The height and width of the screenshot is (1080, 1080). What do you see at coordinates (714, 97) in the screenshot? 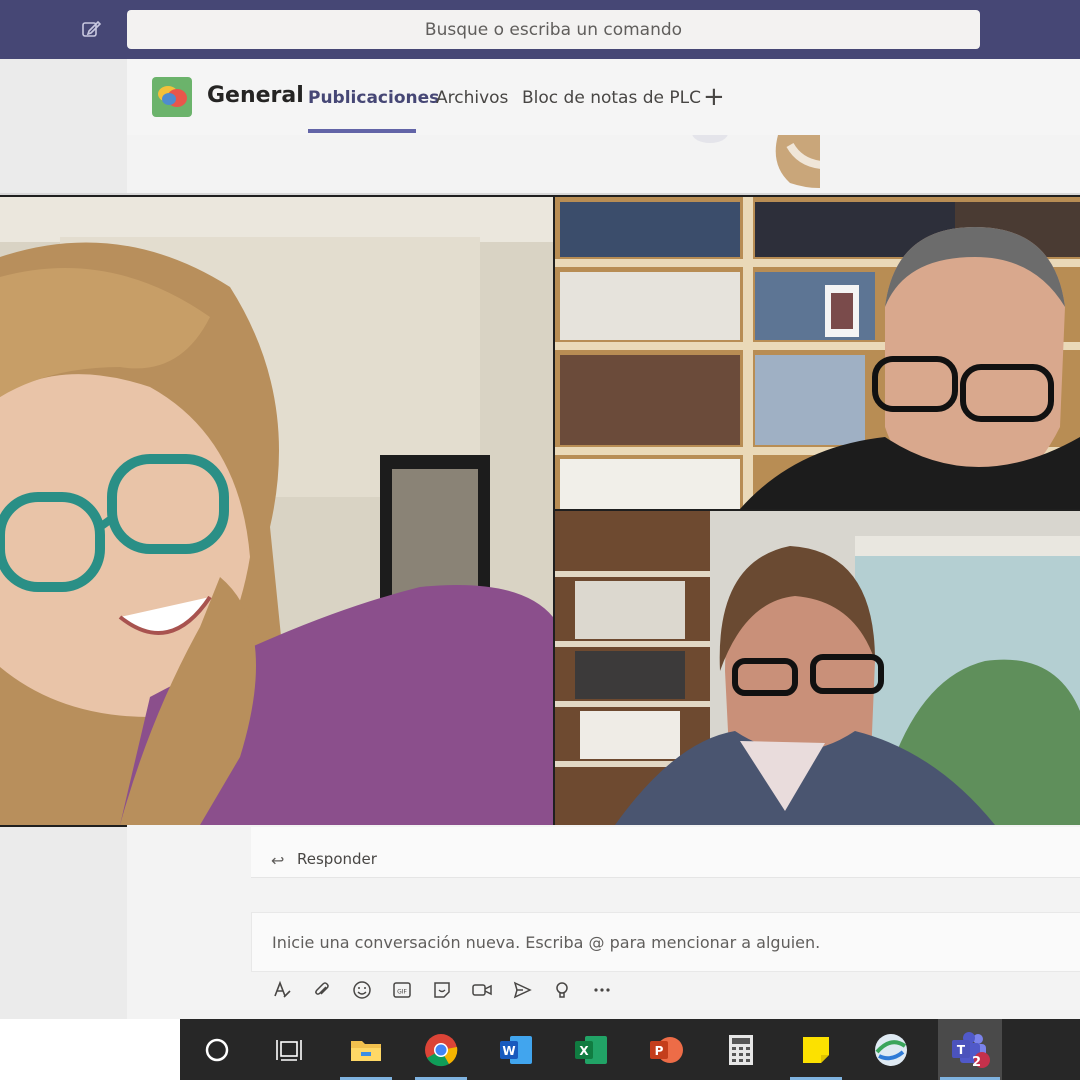
I see `add-tab-icon: +` at bounding box center [714, 97].